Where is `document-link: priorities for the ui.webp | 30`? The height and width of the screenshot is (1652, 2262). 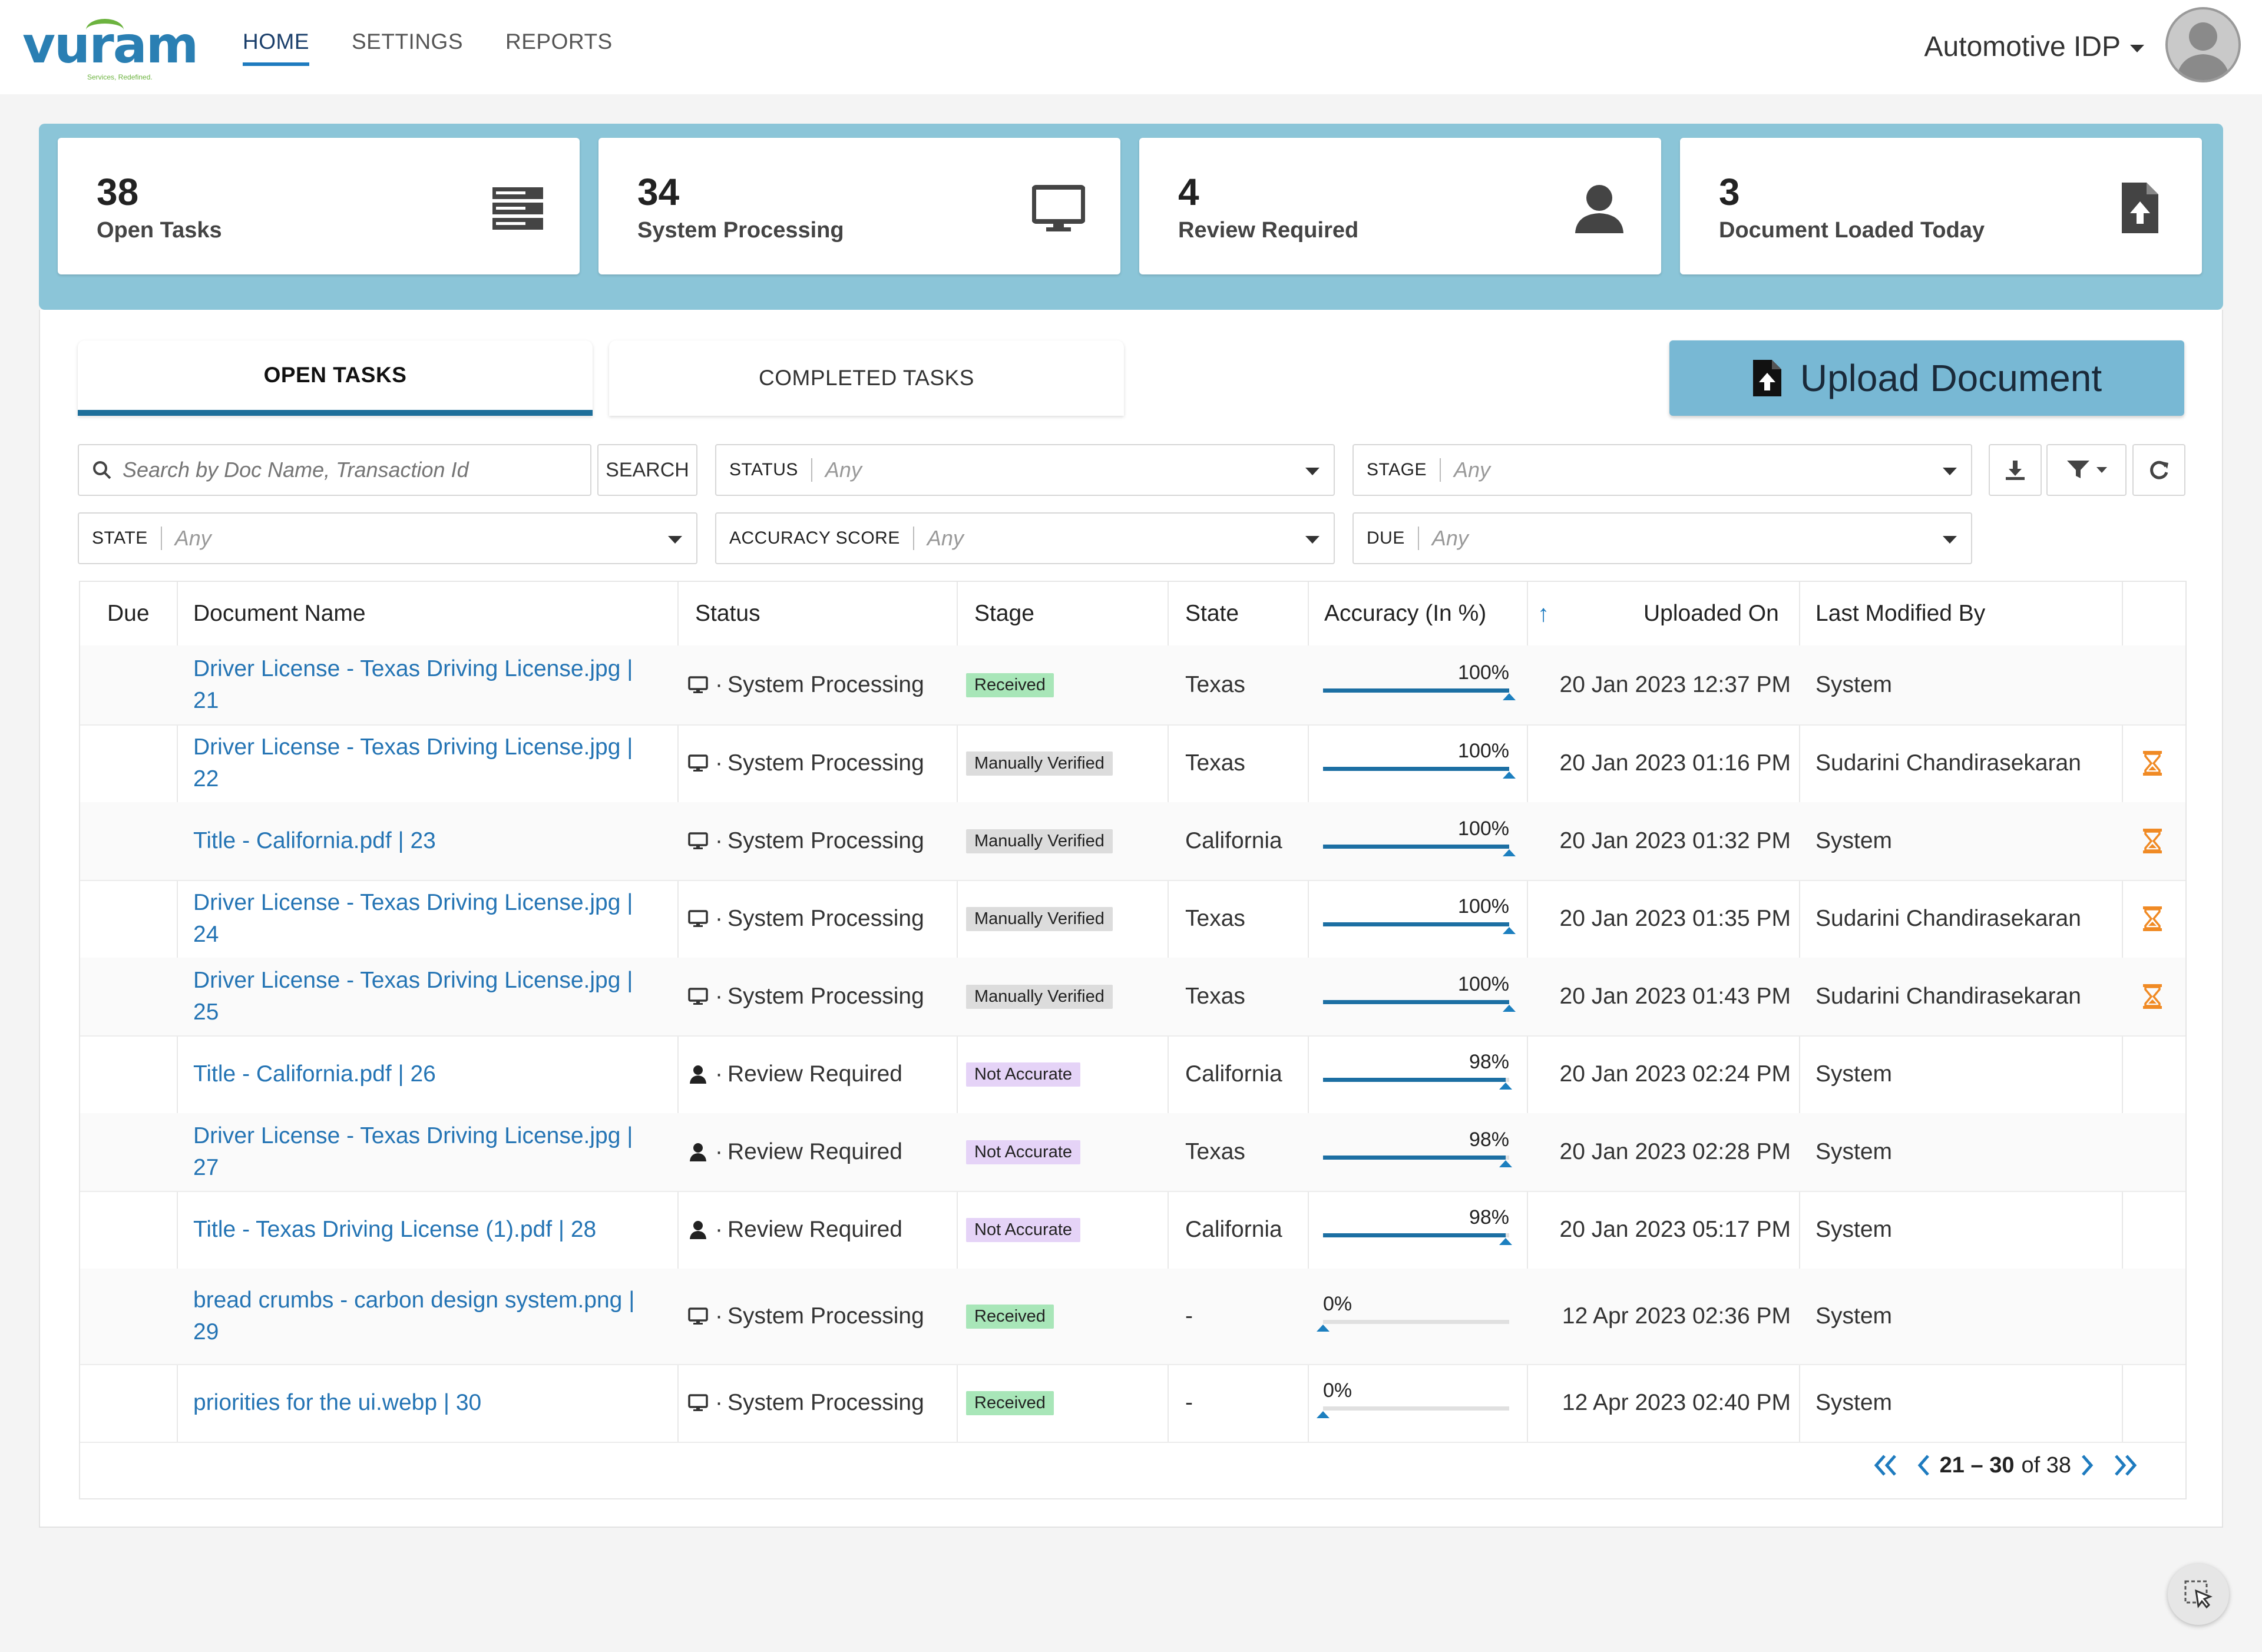 document-link: priorities for the ui.webp | 30 is located at coordinates (337, 1403).